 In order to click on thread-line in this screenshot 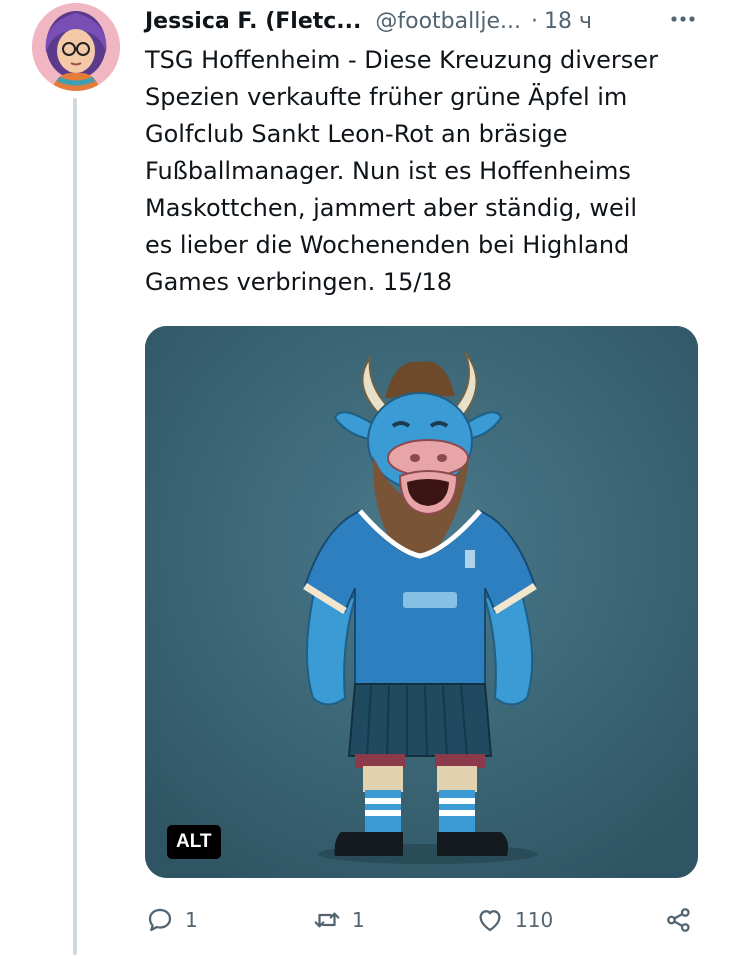, I will do `click(75, 526)`.